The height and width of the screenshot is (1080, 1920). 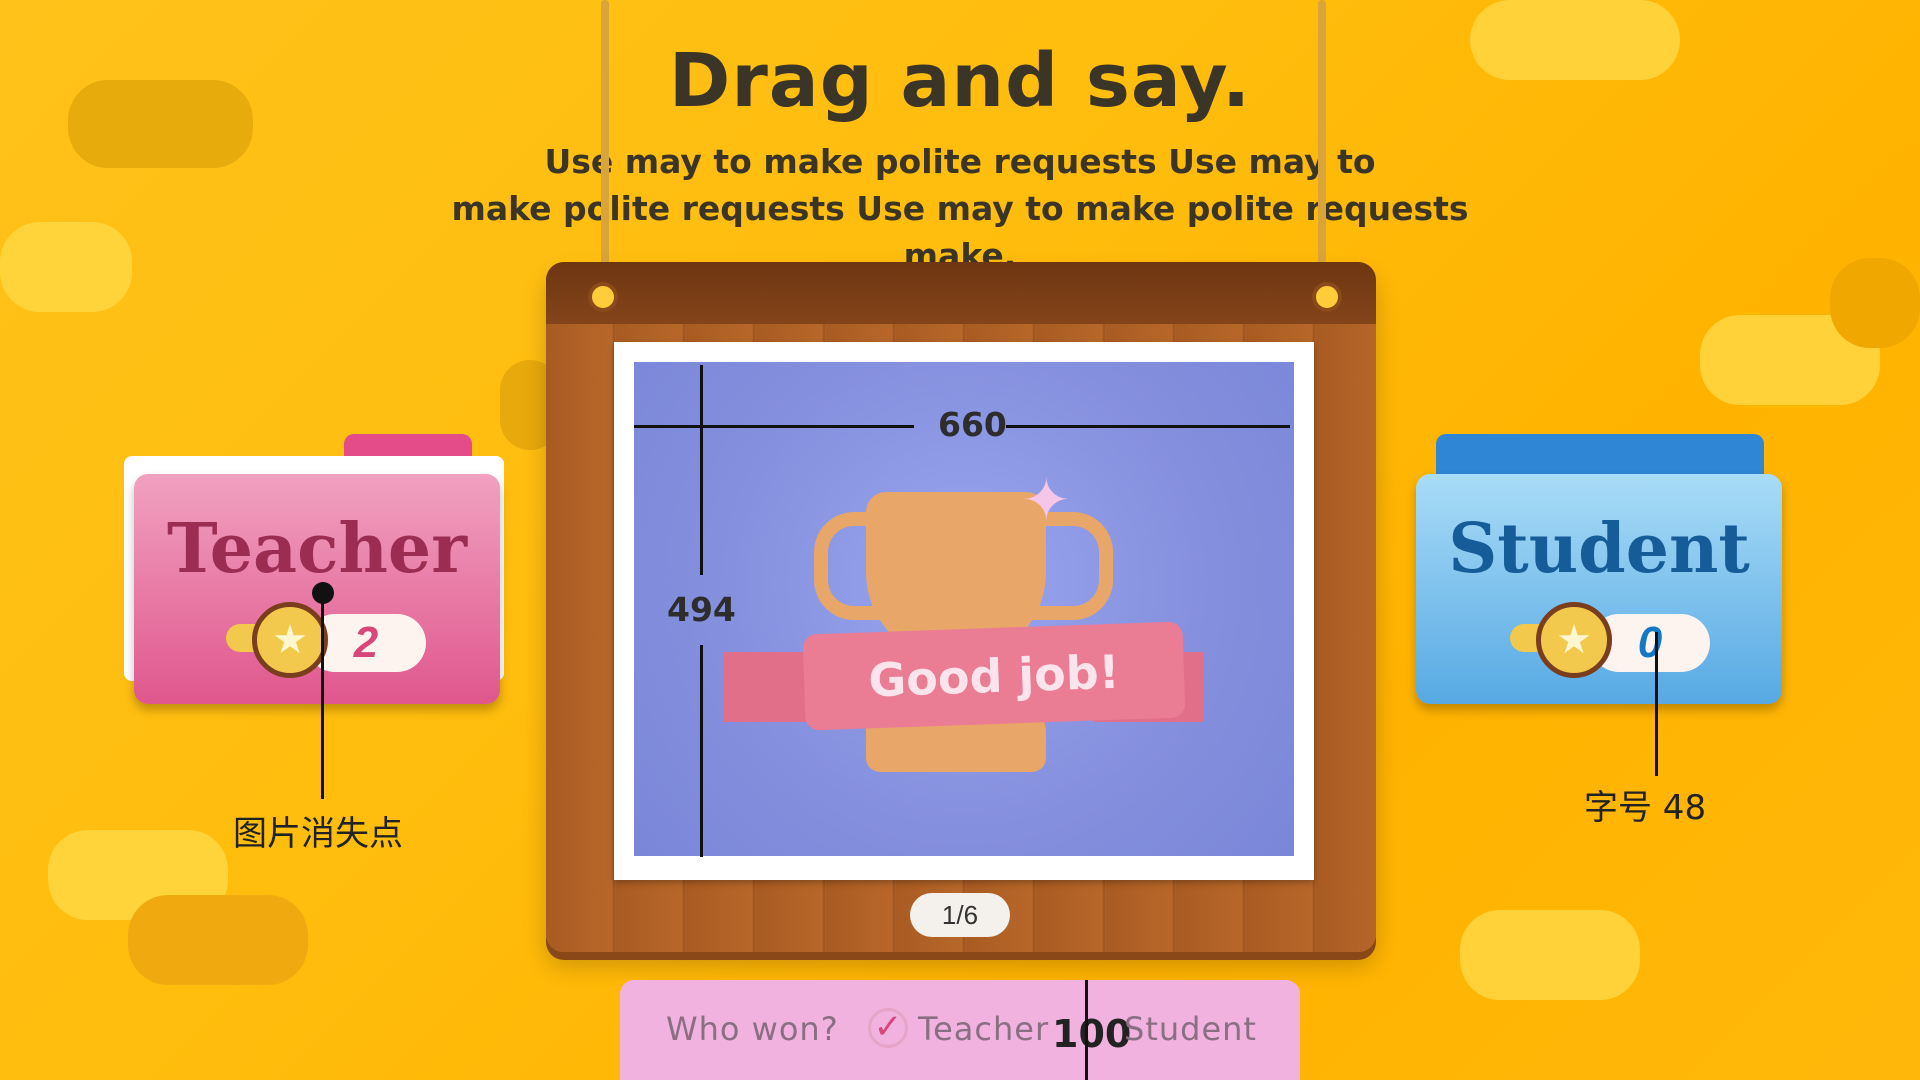 What do you see at coordinates (960, 915) in the screenshot?
I see `page-indicator: 1/6` at bounding box center [960, 915].